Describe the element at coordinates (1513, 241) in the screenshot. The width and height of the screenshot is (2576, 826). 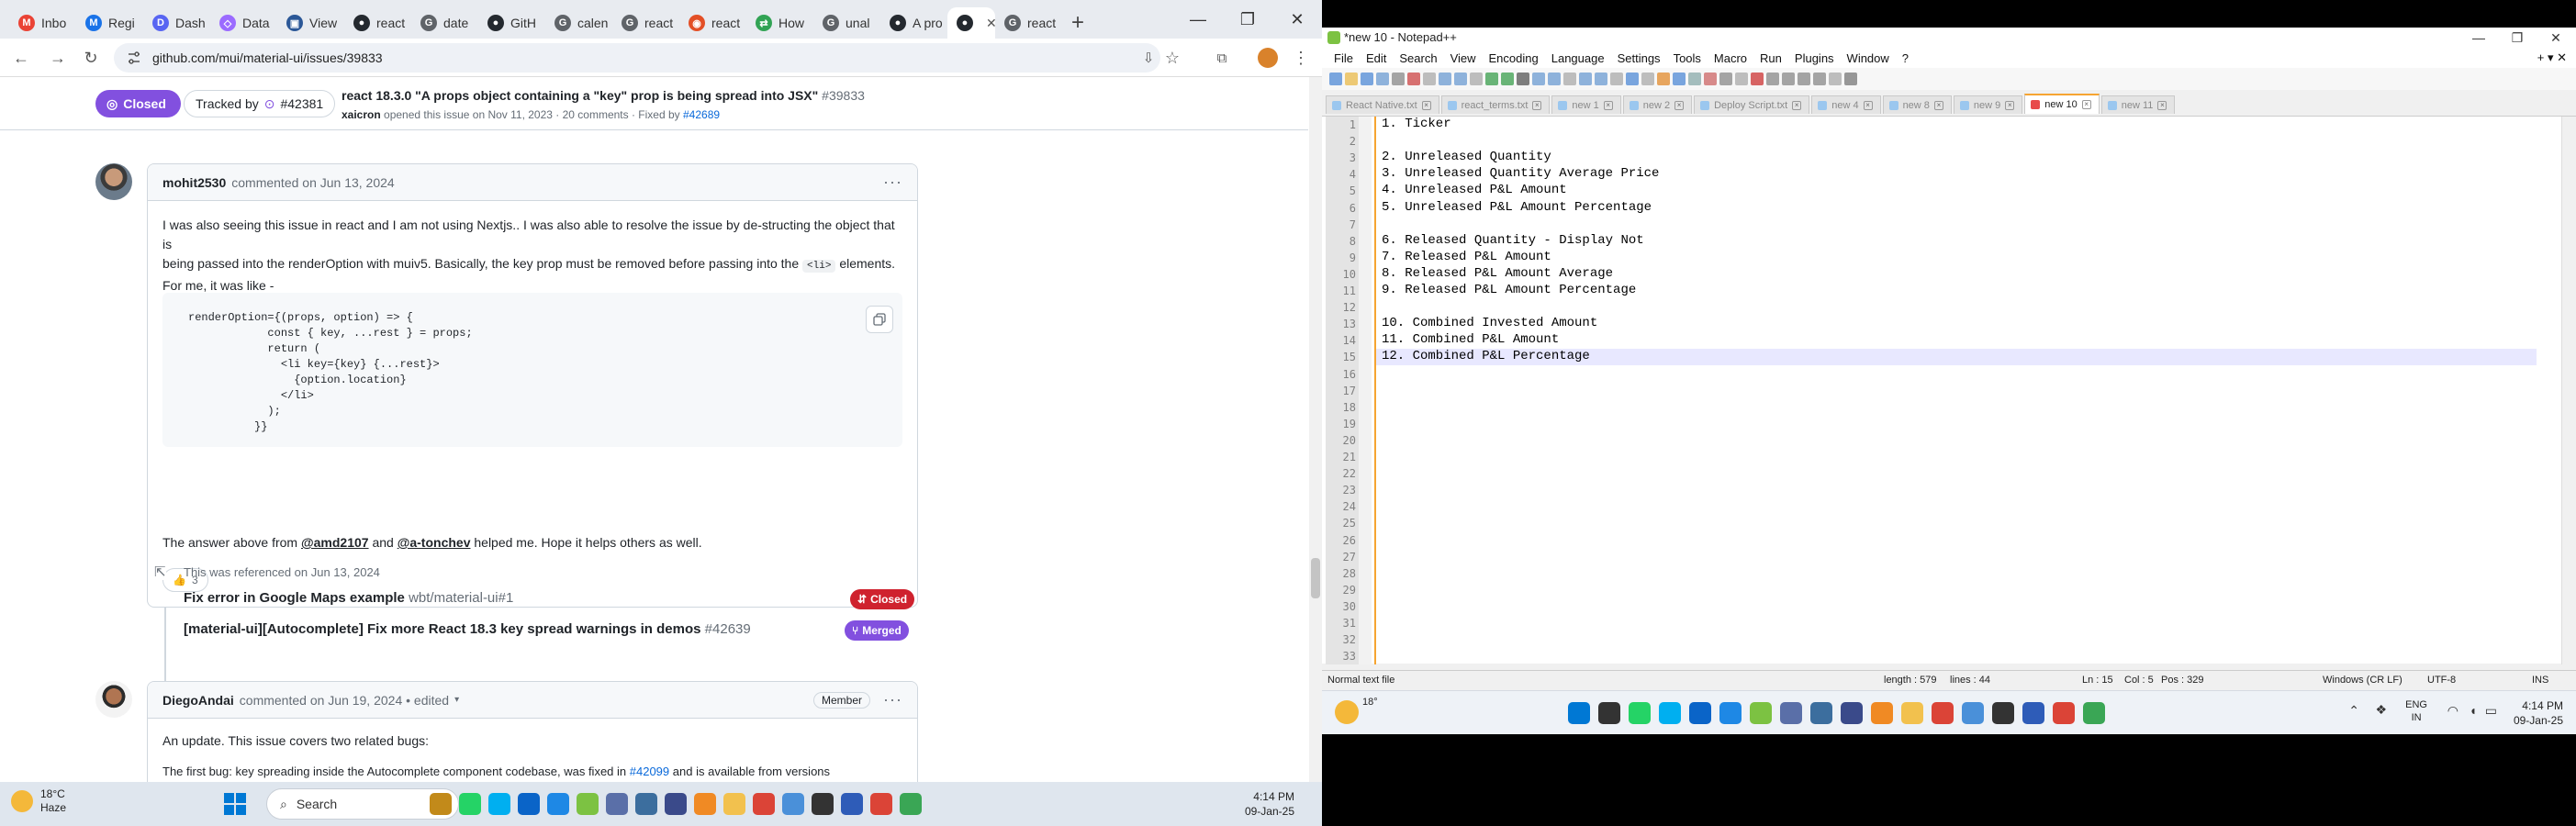
I see `editor-line: 6. Released Quantity - Display Not` at that location.